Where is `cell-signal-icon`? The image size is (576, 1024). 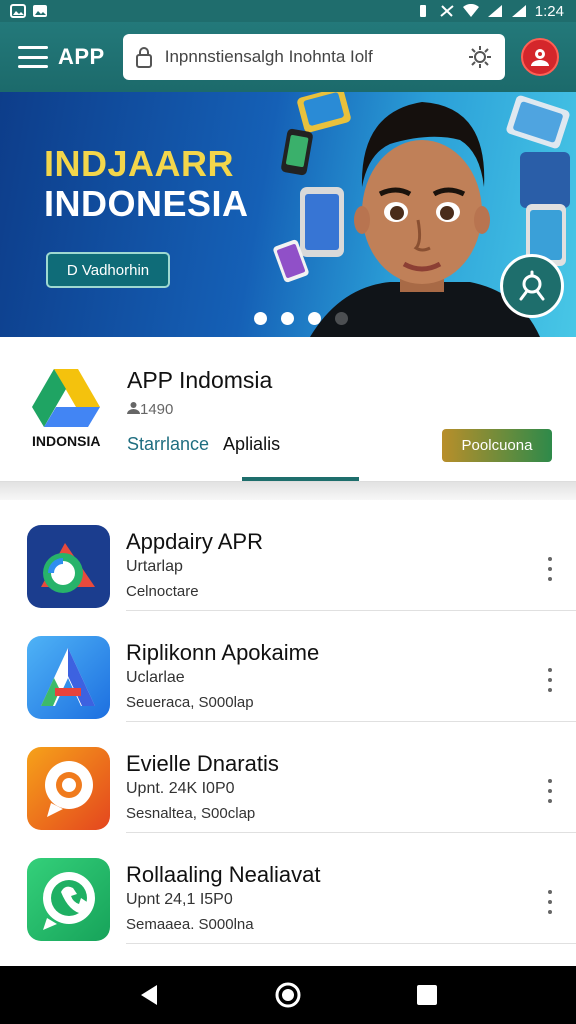 cell-signal-icon is located at coordinates (494, 11).